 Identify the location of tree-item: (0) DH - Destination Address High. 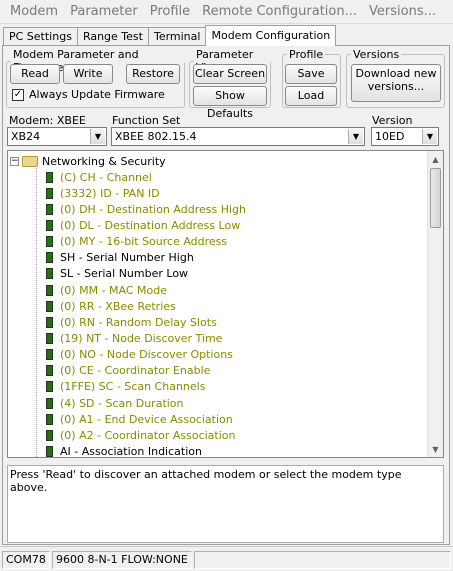
(146, 209).